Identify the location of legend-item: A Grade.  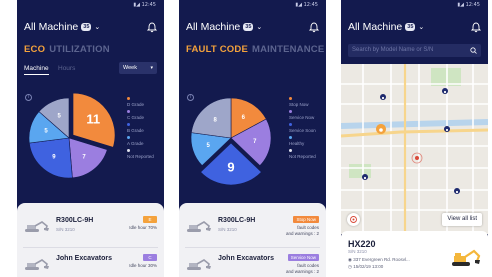
(145, 142).